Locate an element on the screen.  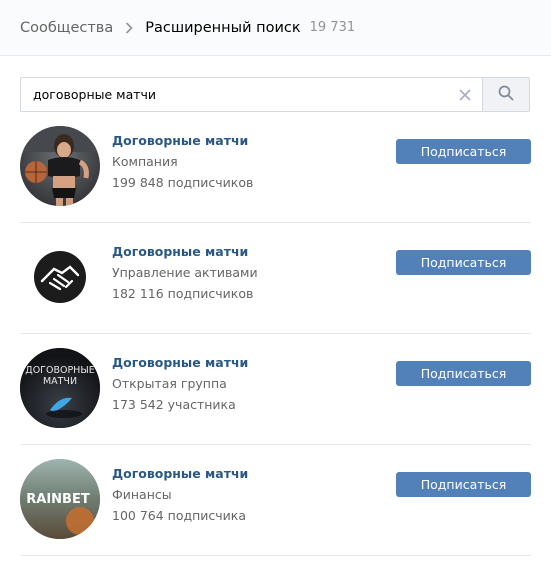
search-box is located at coordinates (251, 94).